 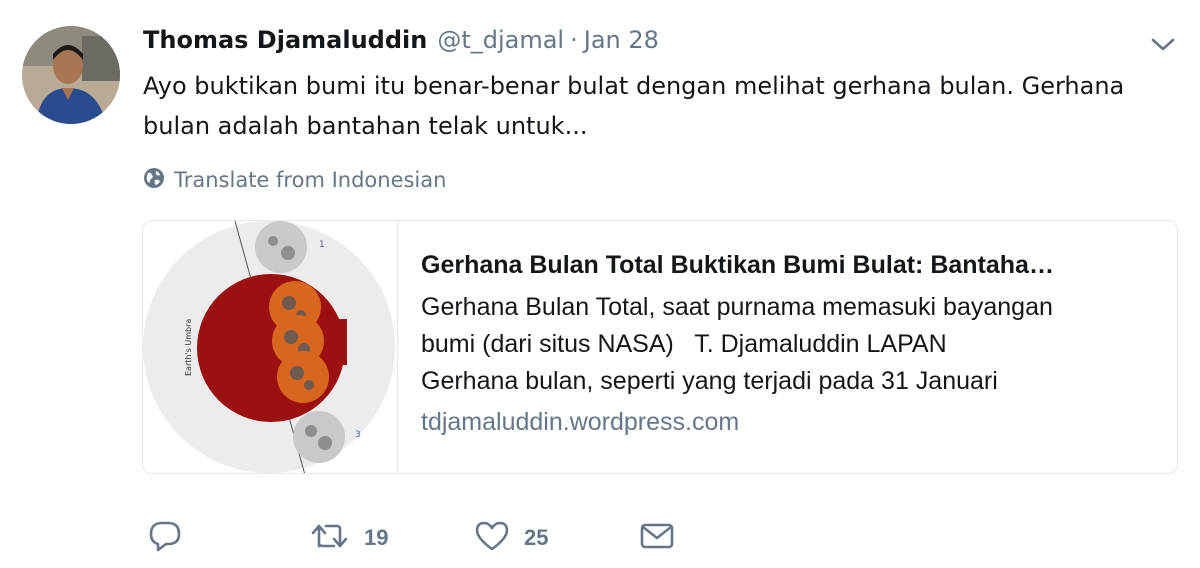 What do you see at coordinates (158, 180) in the screenshot?
I see `globe-icon` at bounding box center [158, 180].